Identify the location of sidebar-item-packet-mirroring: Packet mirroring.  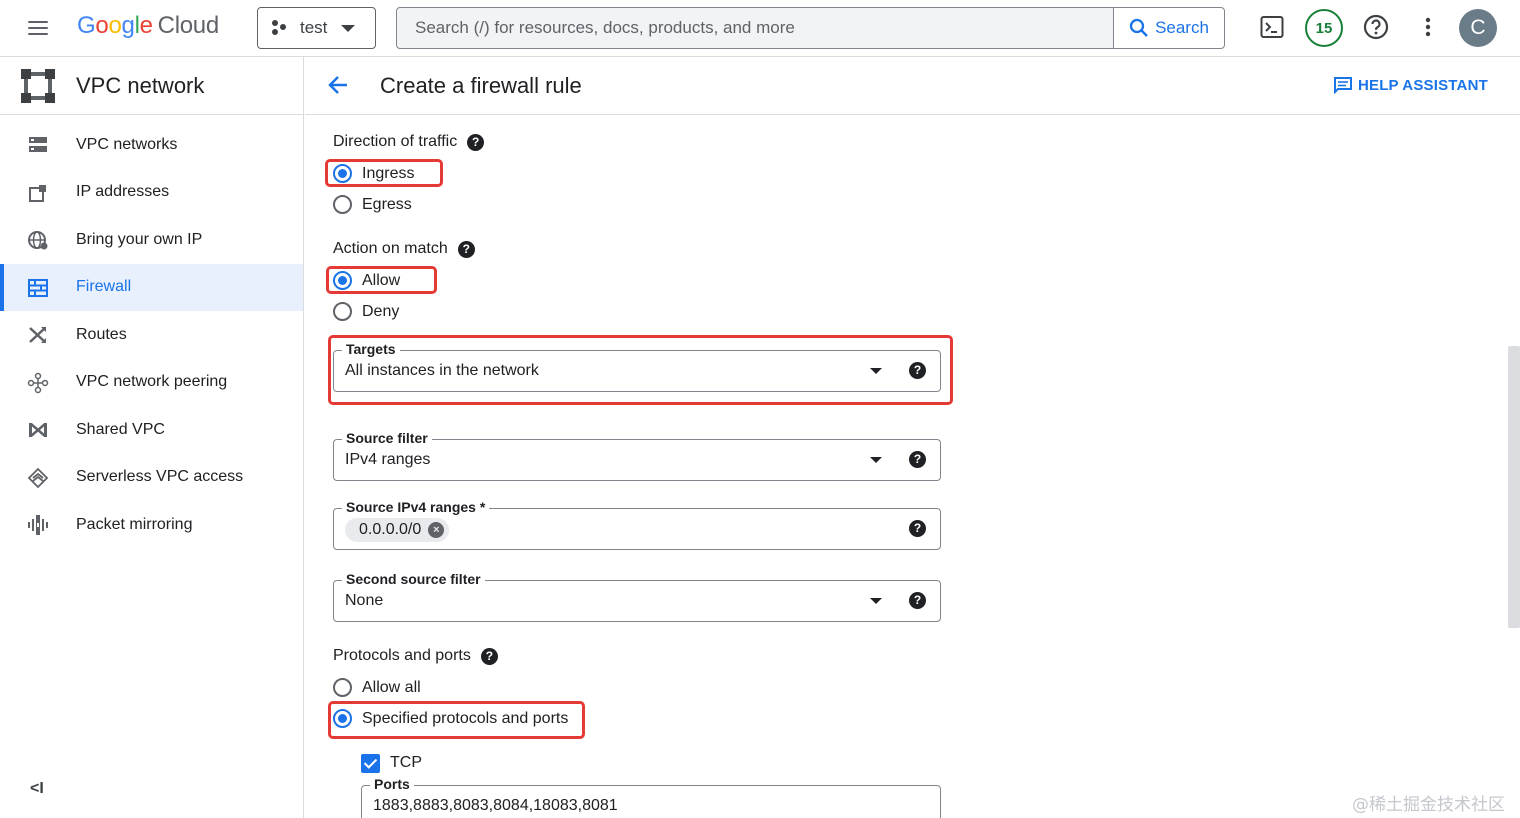
(151, 525).